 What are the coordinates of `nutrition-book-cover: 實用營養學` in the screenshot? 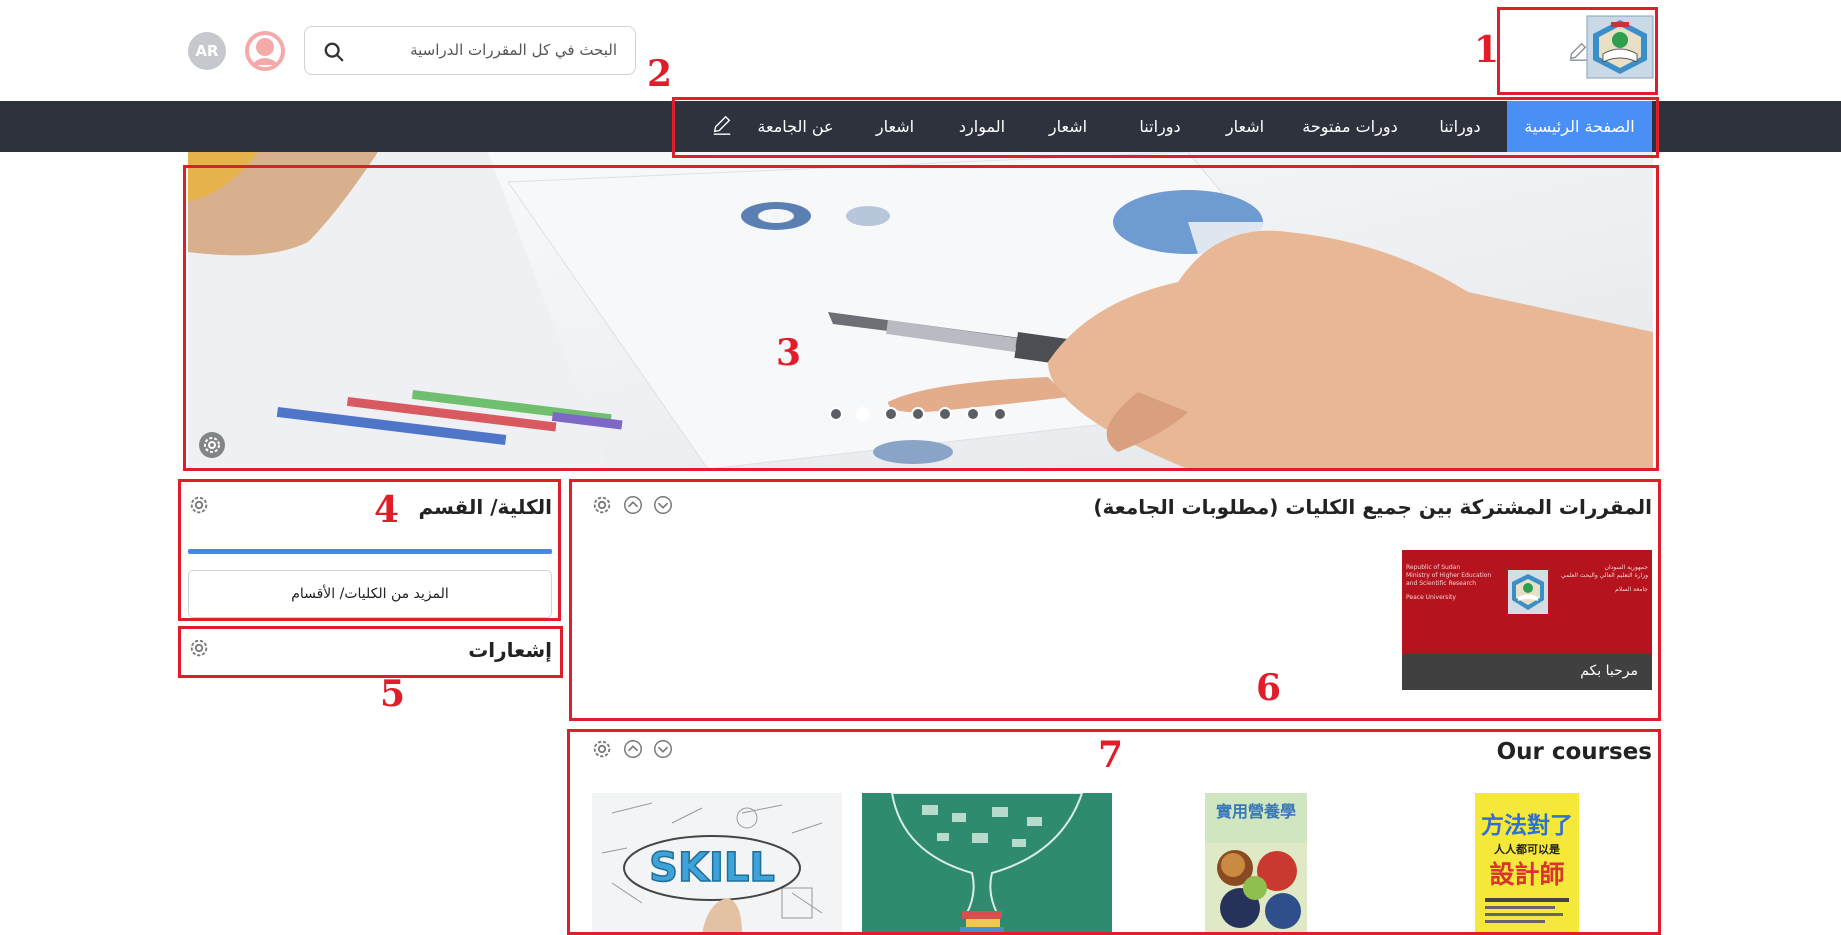 It's located at (1256, 864).